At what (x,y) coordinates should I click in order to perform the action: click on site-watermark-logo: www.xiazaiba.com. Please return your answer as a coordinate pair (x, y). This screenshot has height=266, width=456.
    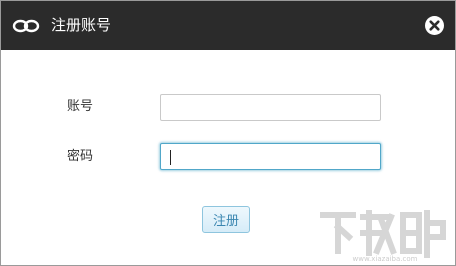
    Looking at the image, I should click on (383, 236).